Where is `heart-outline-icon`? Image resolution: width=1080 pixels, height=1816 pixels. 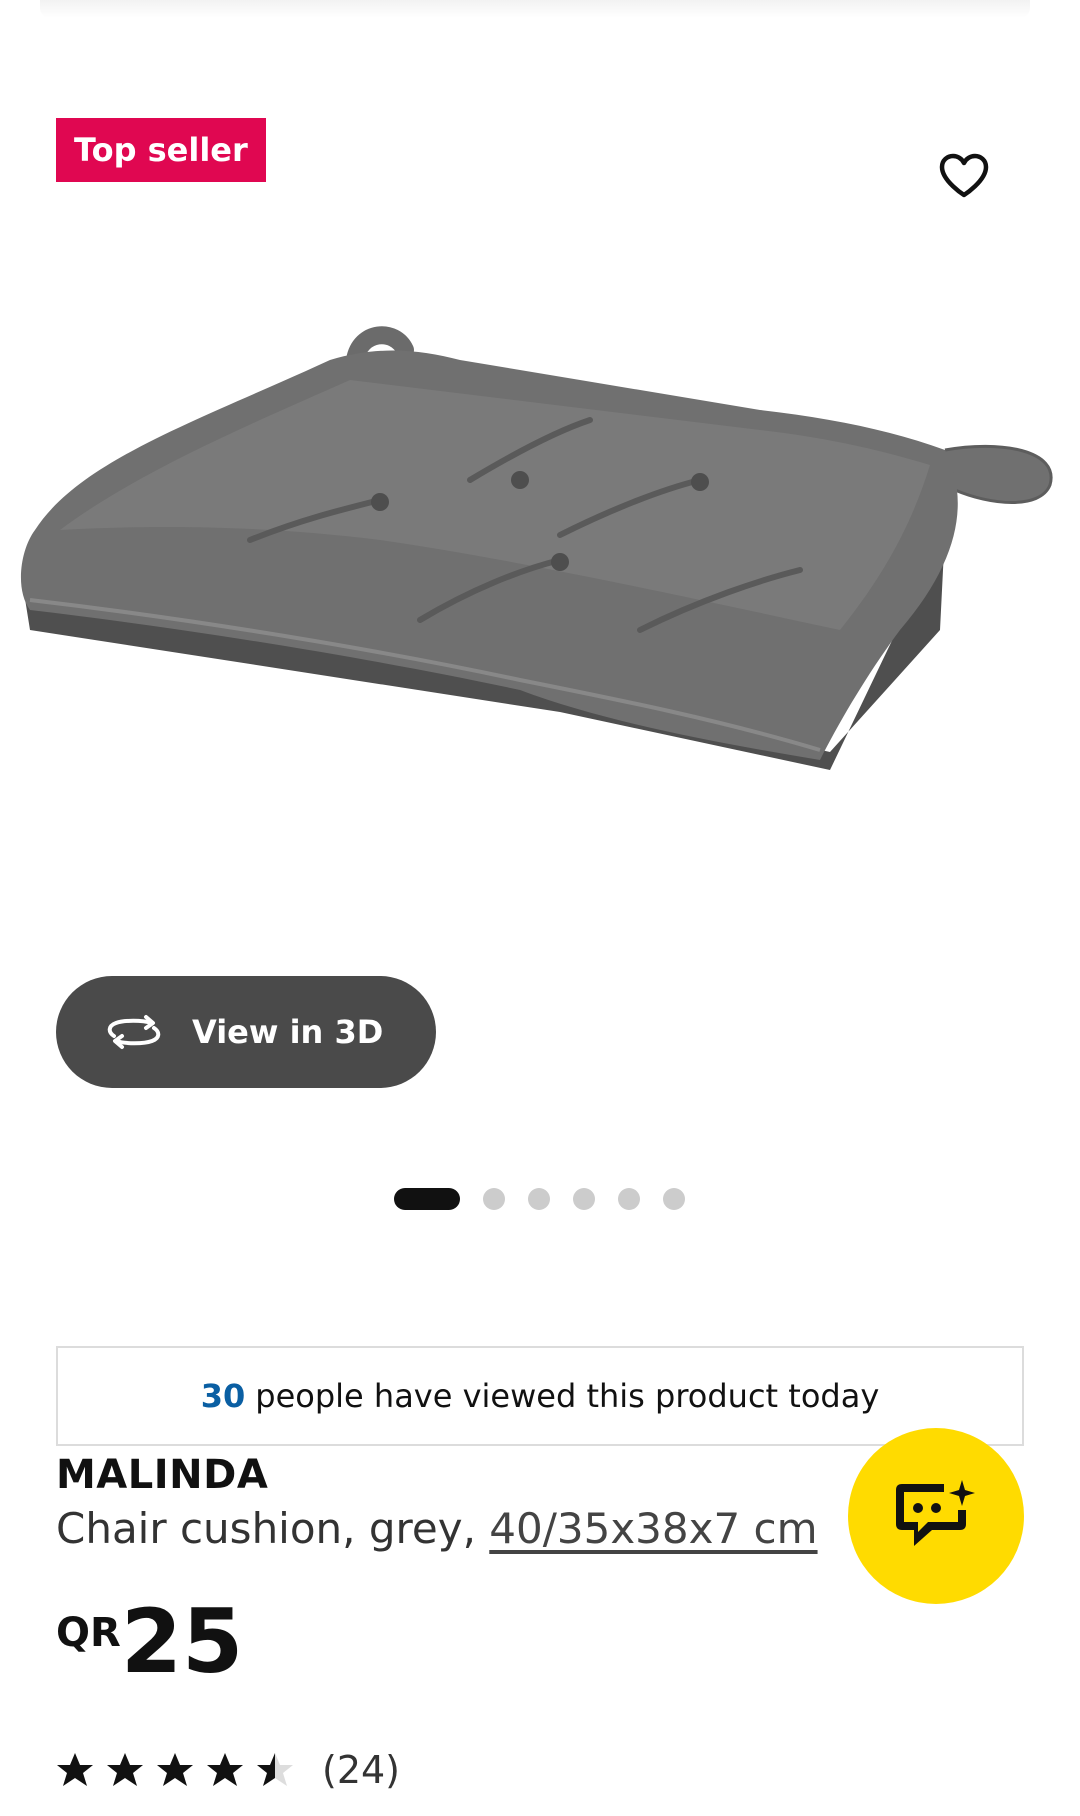
heart-outline-icon is located at coordinates (964, 175).